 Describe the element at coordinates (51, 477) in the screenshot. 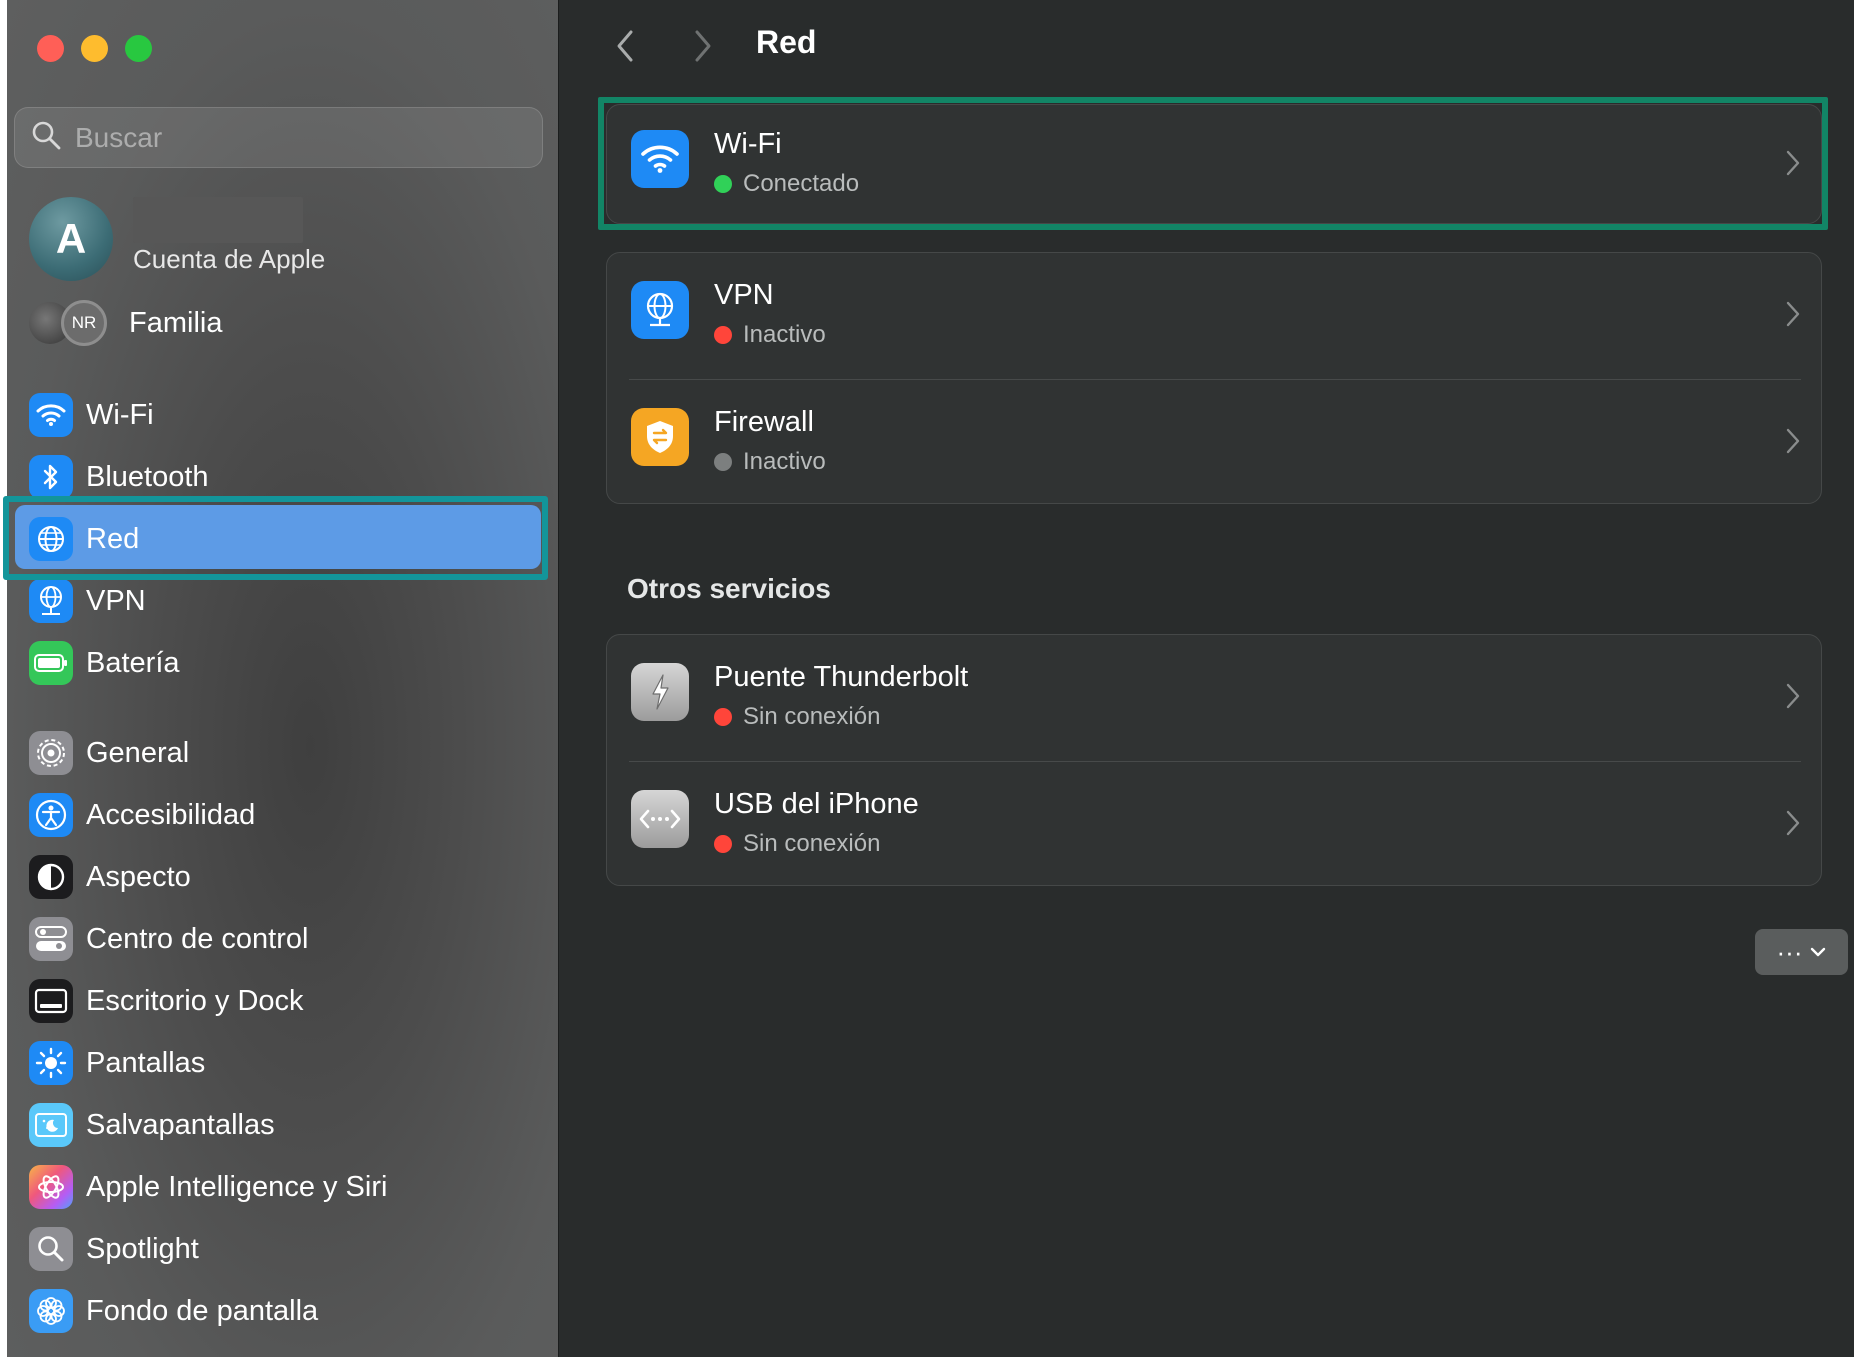

I see `bluetooth-icon` at that location.